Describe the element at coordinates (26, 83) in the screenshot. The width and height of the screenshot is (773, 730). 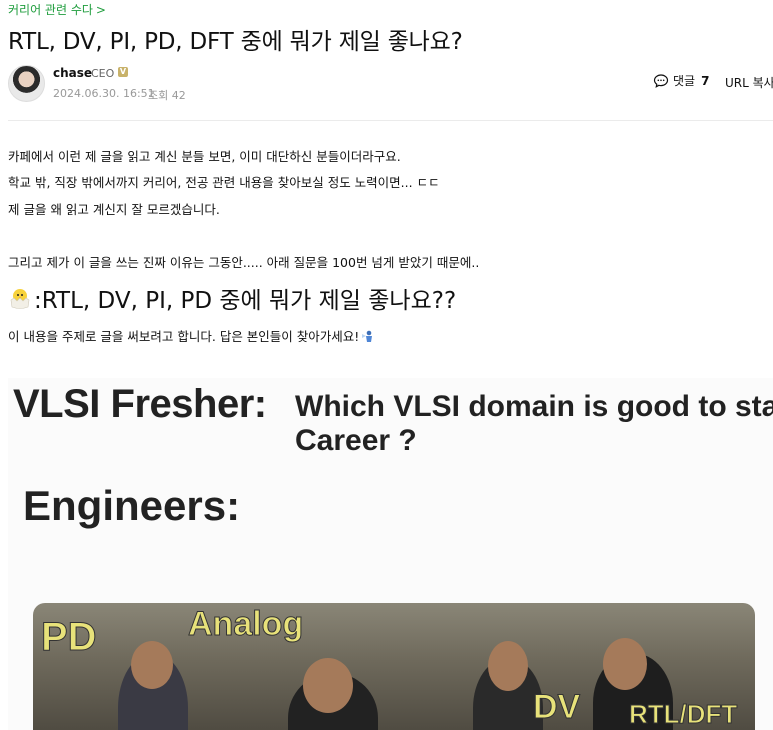
I see `avatar` at that location.